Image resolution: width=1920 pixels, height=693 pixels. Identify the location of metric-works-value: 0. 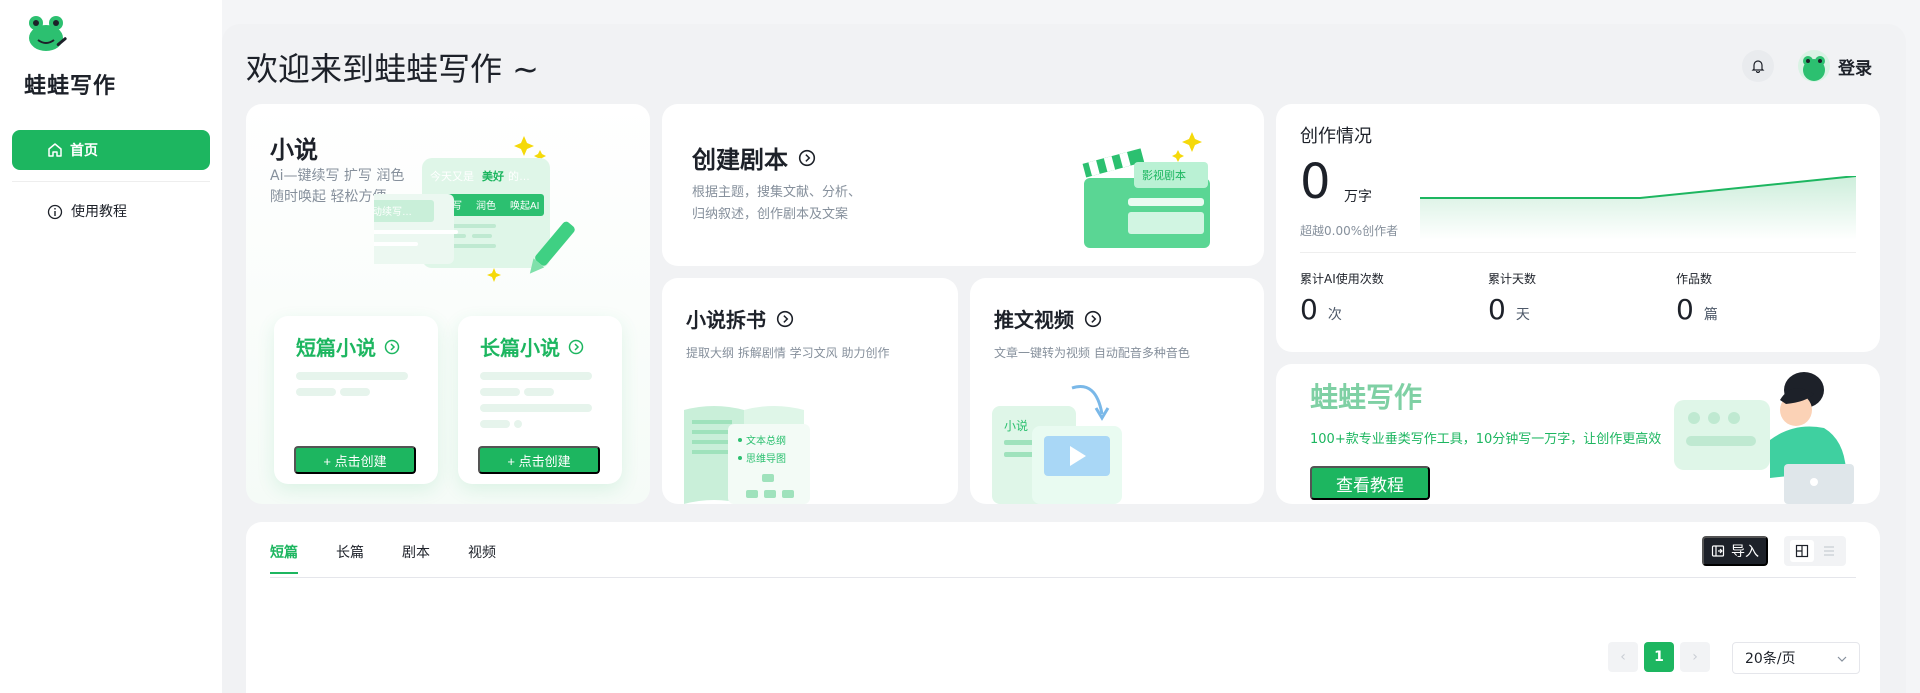
(1685, 309).